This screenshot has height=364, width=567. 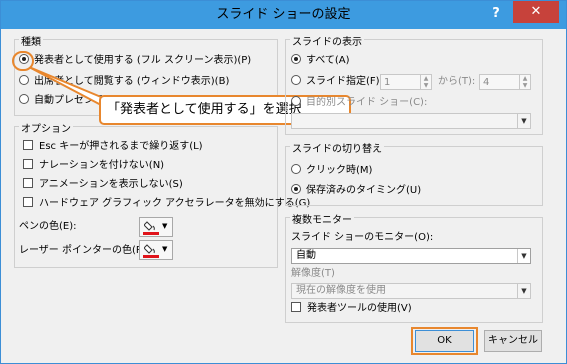 I want to click on resolution-value: 現在の解像度を使用, so click(x=341, y=290).